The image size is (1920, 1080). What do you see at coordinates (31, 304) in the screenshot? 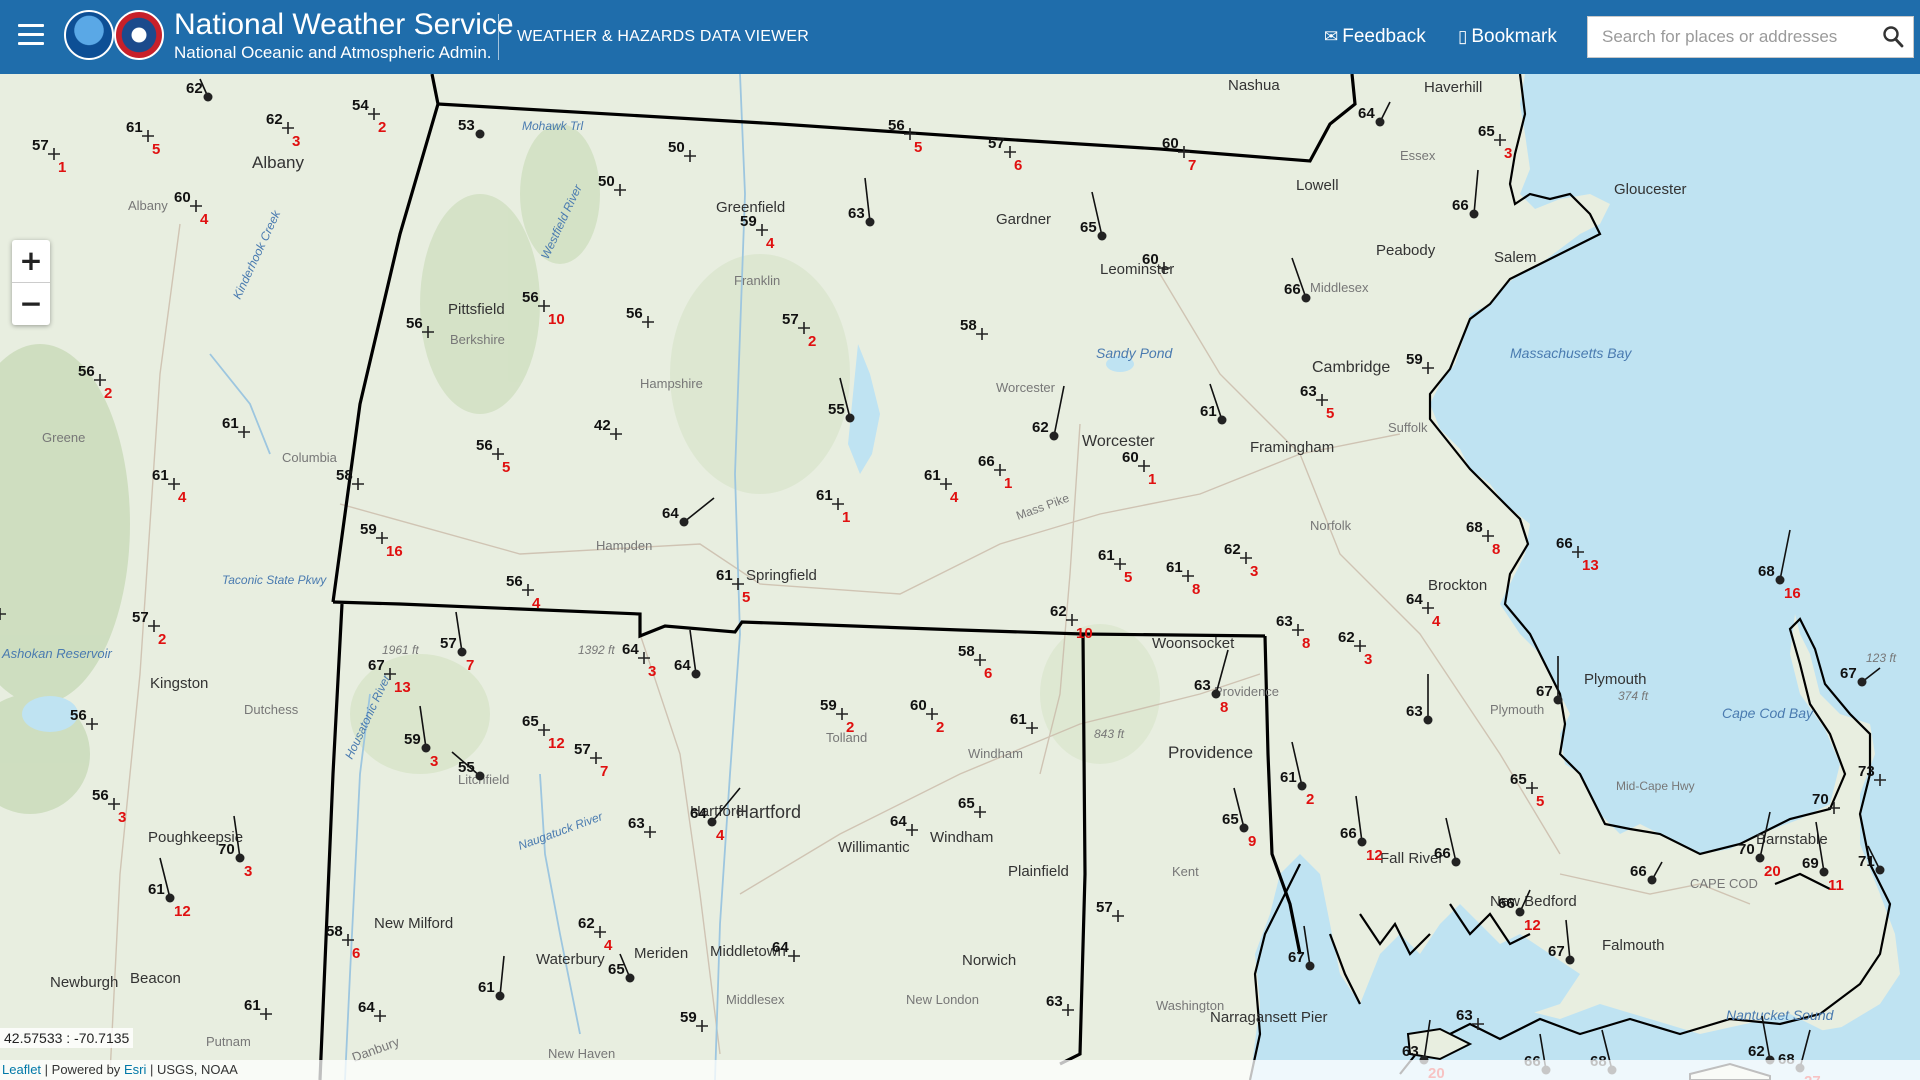
I see `zoom-out-button: −` at bounding box center [31, 304].